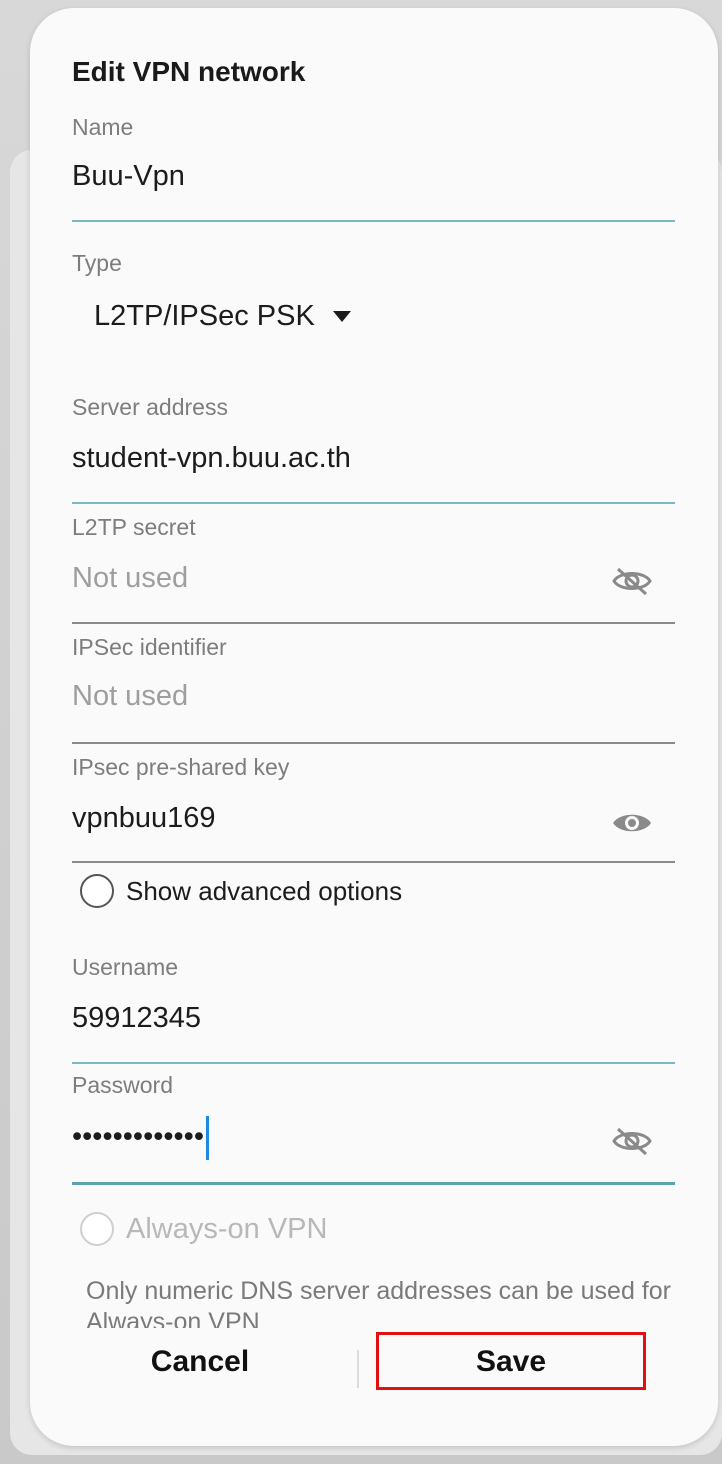  What do you see at coordinates (130, 696) in the screenshot?
I see `ipsec-identifier-input: Not used` at bounding box center [130, 696].